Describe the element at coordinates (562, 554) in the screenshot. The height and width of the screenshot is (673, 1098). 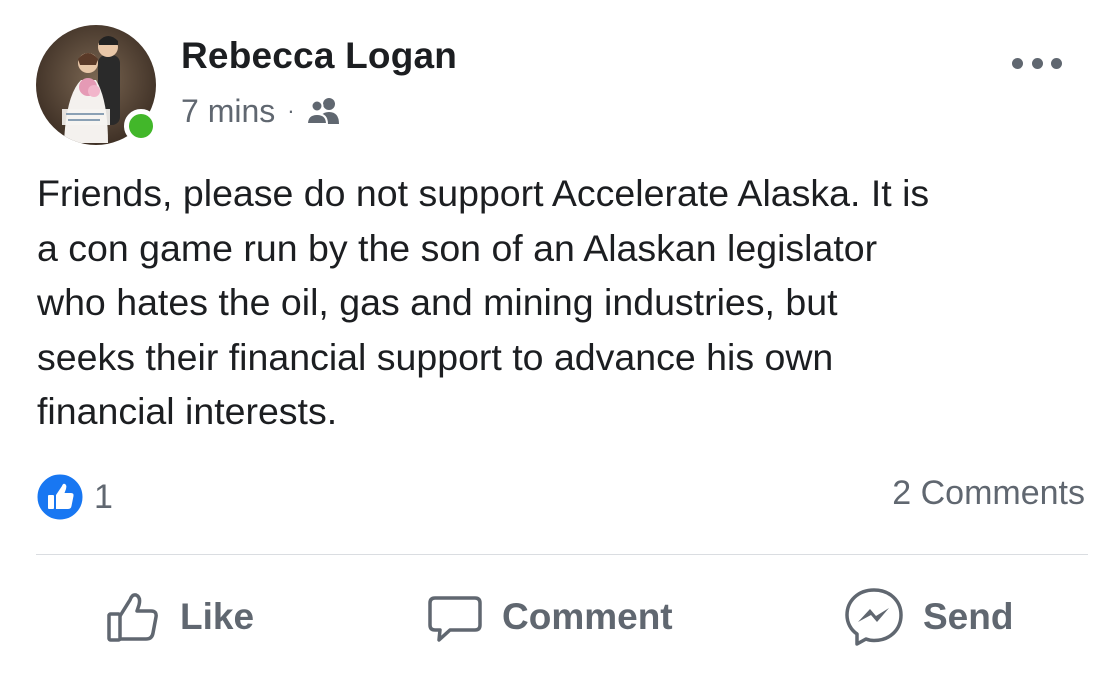
I see `divider` at that location.